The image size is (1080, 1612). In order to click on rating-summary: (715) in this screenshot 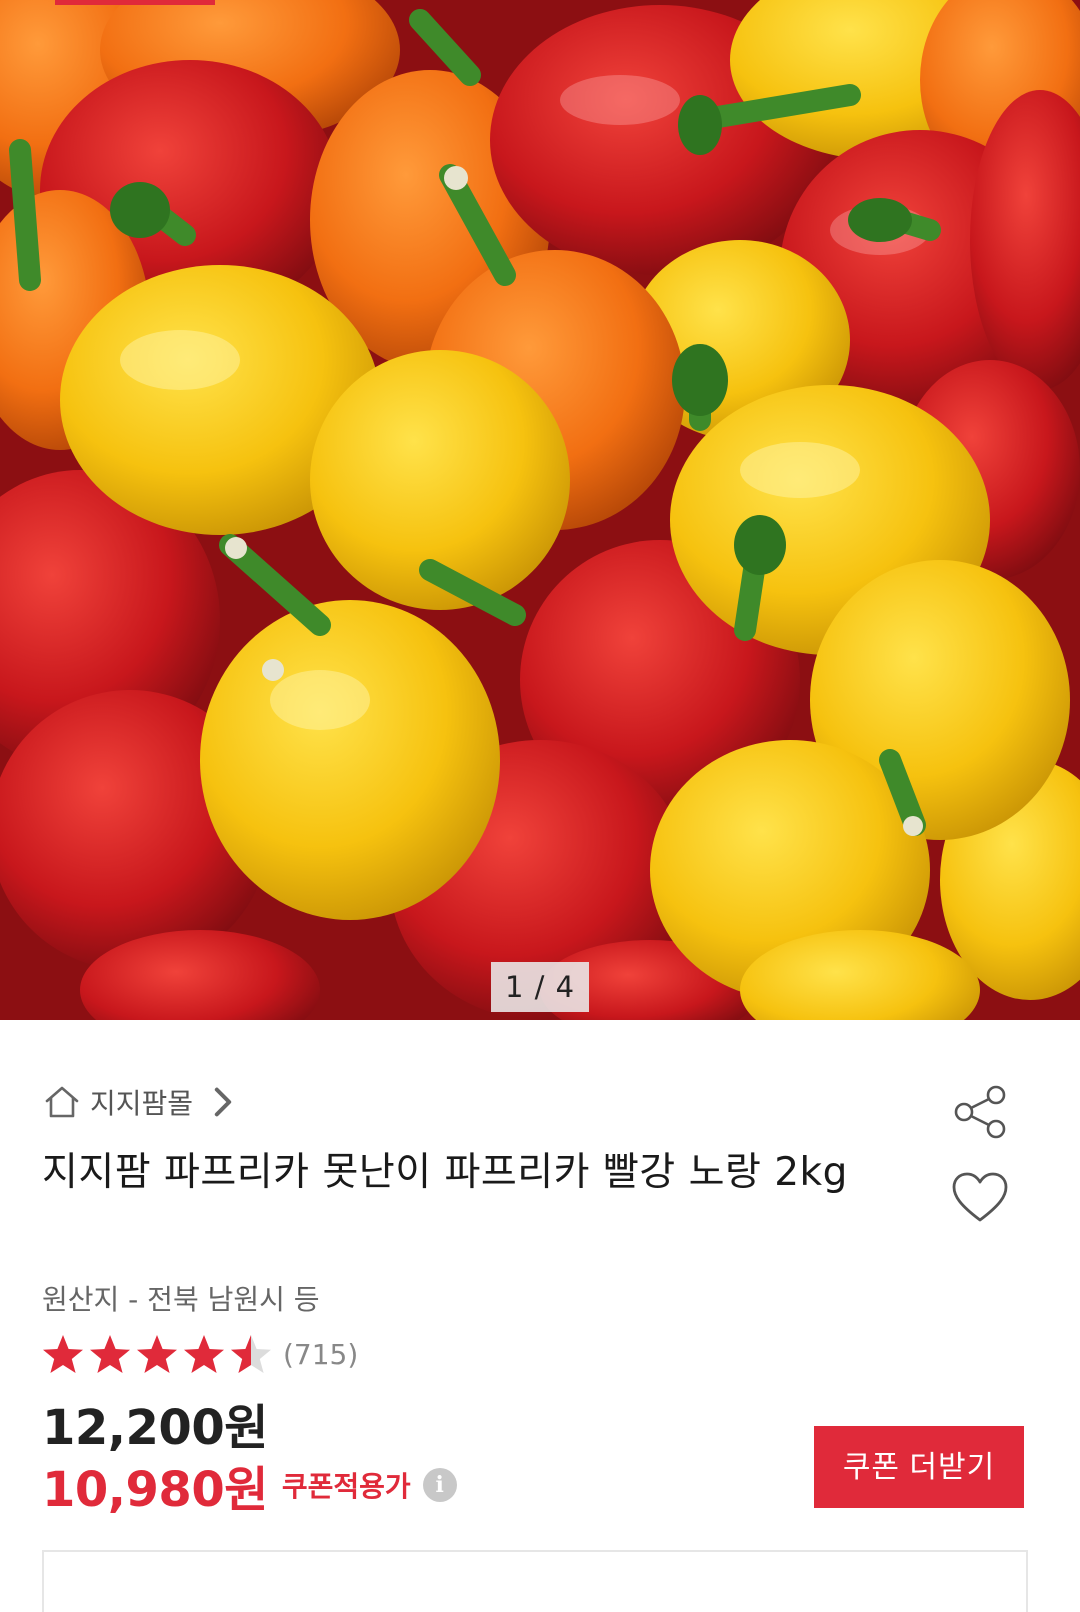, I will do `click(199, 1354)`.